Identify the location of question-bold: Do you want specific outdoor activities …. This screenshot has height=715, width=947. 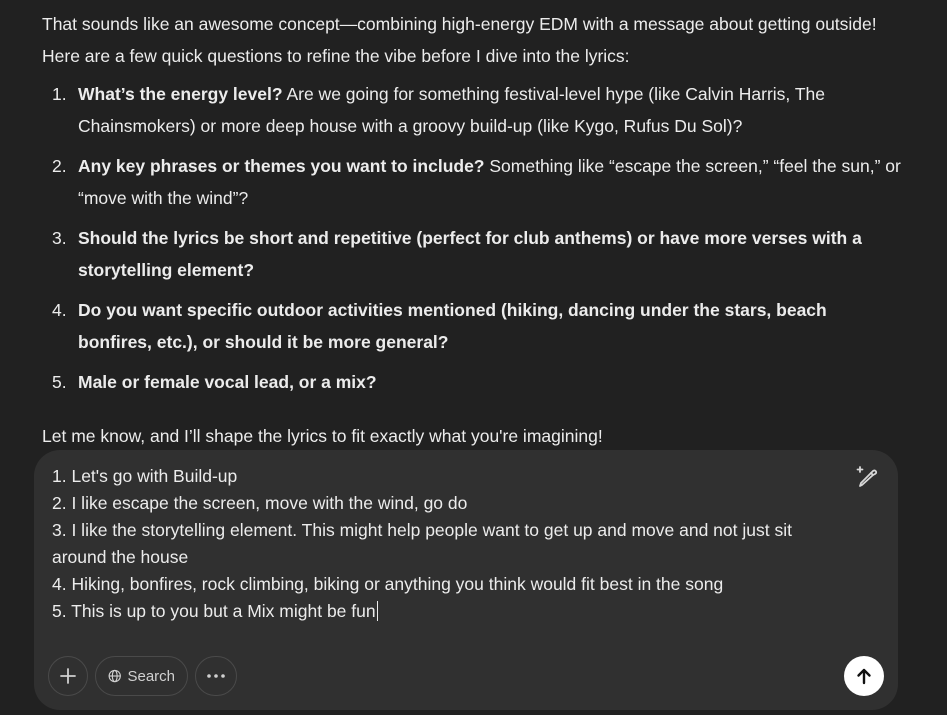
(452, 326).